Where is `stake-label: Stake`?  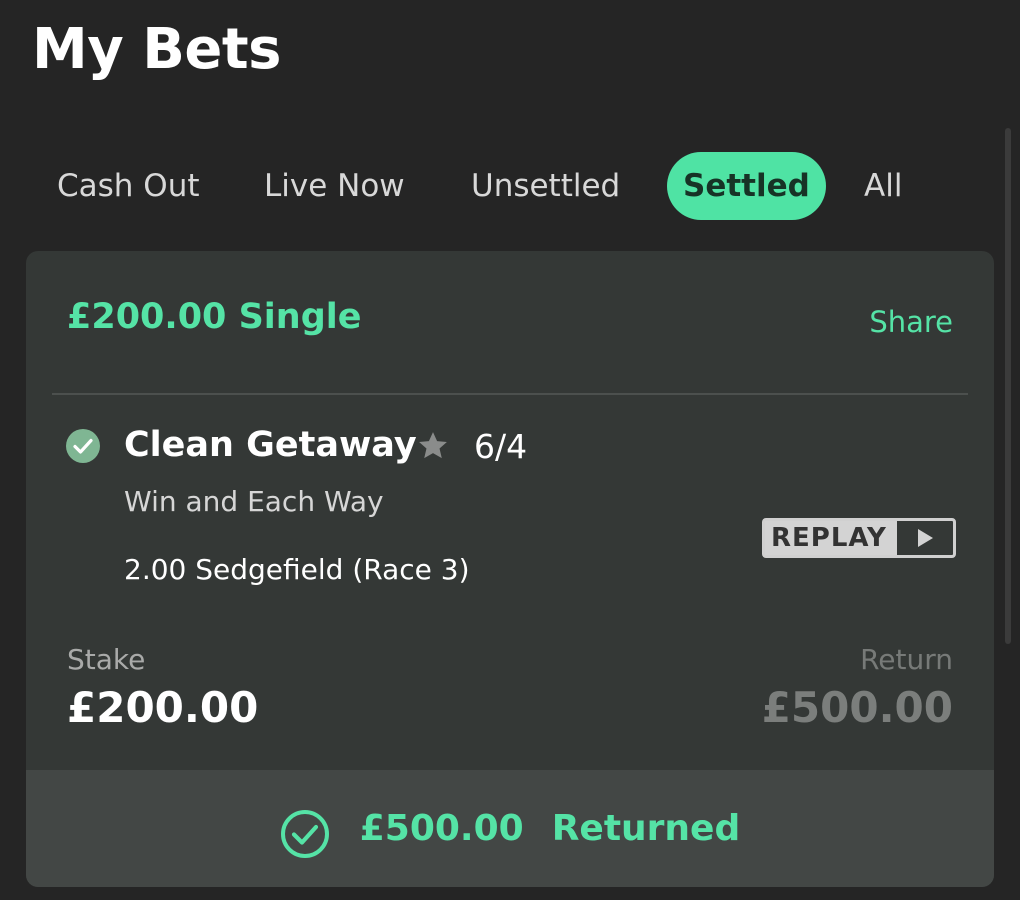 stake-label: Stake is located at coordinates (106, 659).